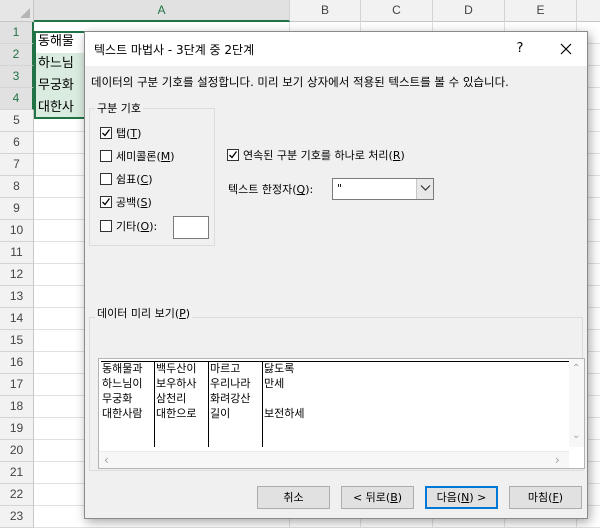  I want to click on column-header-f, so click(588, 11).